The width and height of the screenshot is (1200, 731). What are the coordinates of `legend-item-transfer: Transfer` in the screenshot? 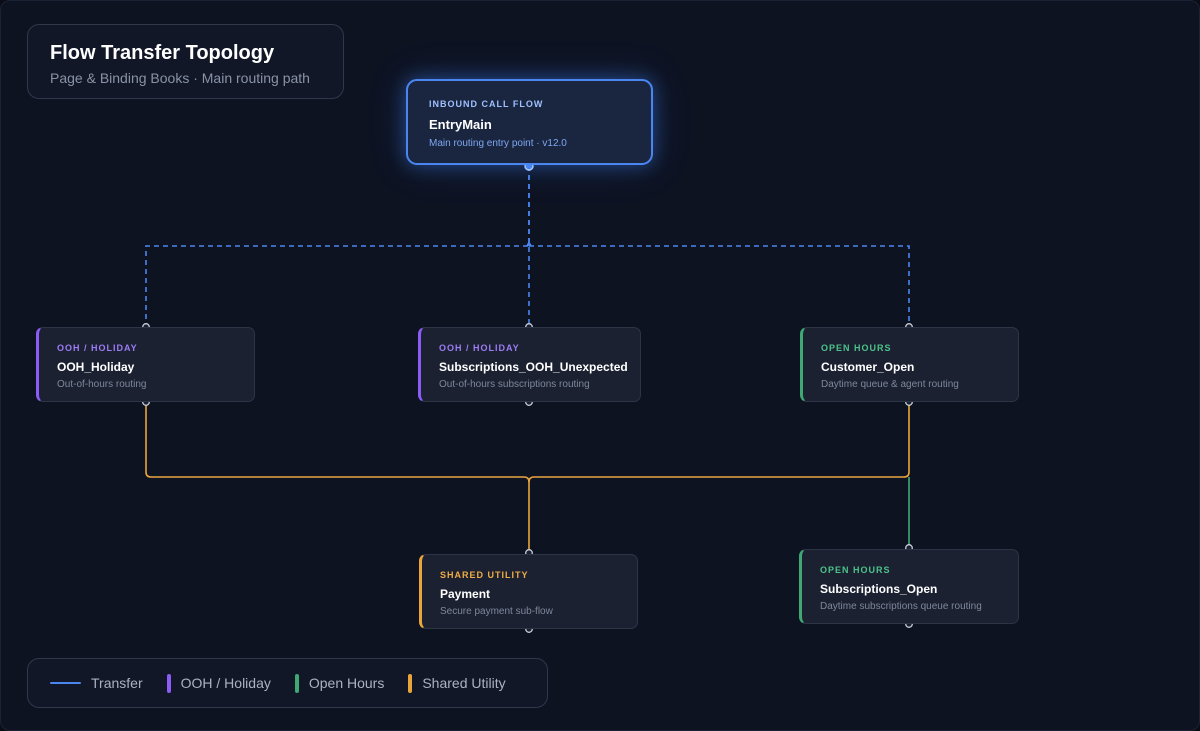 It's located at (96, 683).